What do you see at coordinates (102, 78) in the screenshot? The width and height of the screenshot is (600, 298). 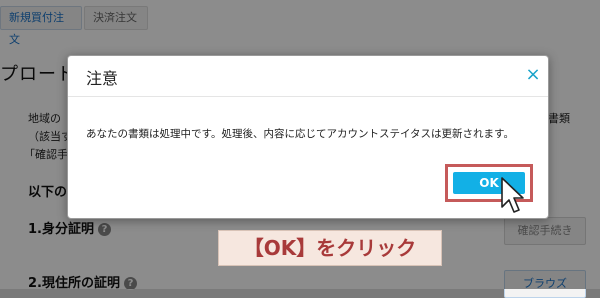 I see `dialog-title: 注意` at bounding box center [102, 78].